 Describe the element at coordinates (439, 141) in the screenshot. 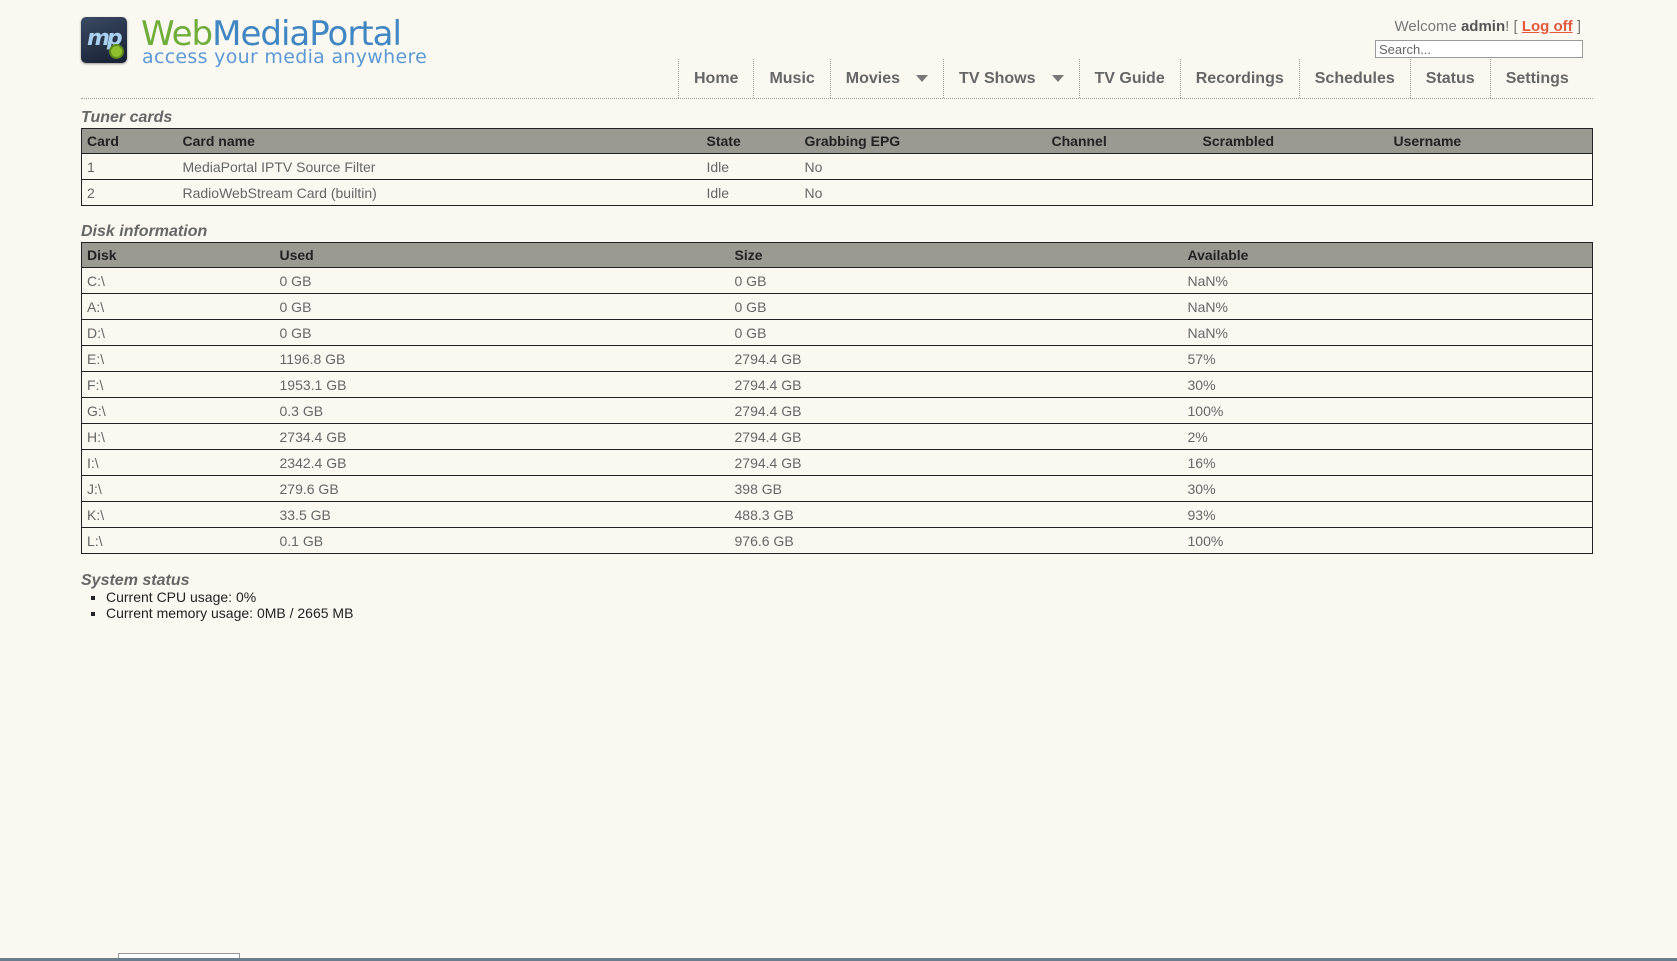

I see `column-header: Card name` at that location.